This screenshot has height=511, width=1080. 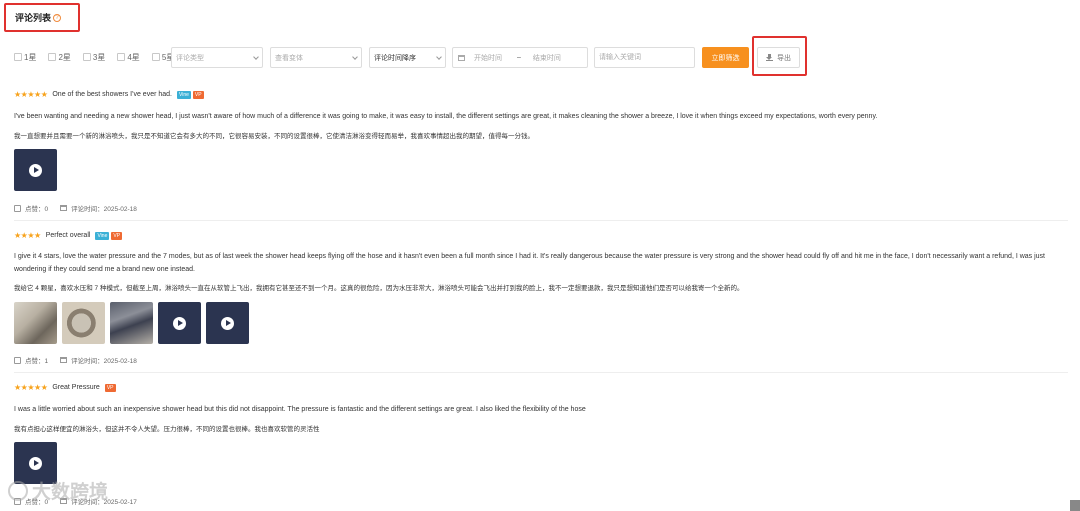 What do you see at coordinates (112, 94) in the screenshot?
I see `review-title: One of the best showers I've ever had.` at bounding box center [112, 94].